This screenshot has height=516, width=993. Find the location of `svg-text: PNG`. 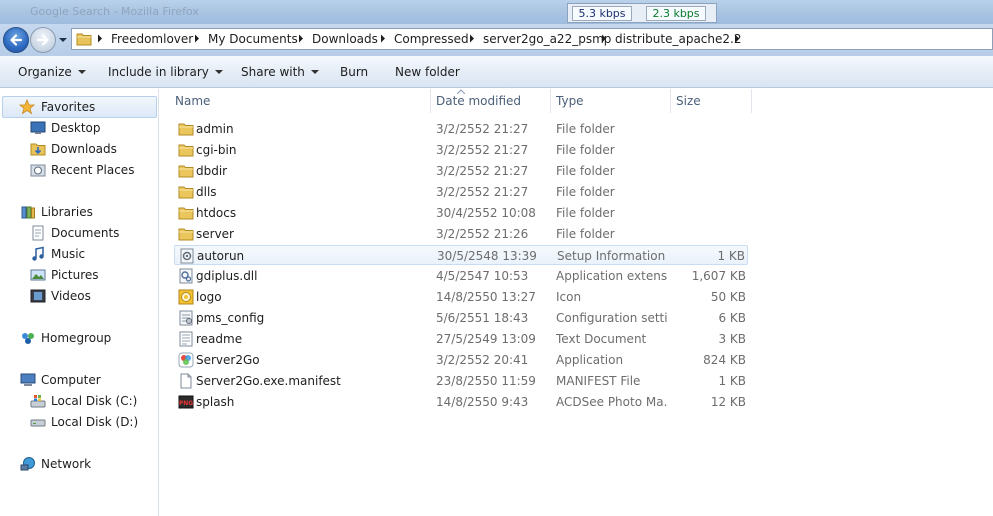

svg-text: PNG is located at coordinates (186, 403).